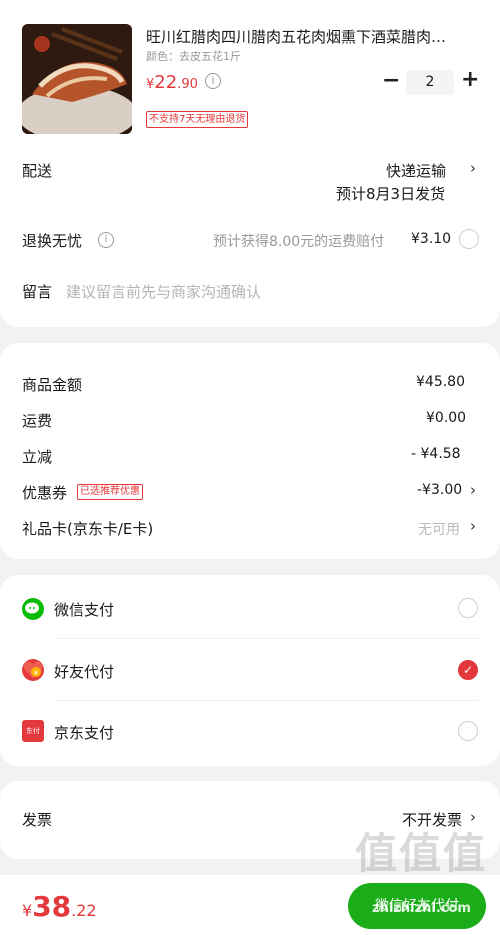 The height and width of the screenshot is (935, 500). Describe the element at coordinates (193, 56) in the screenshot. I see `product-variant: 颜色：去皮五花1斤` at that location.